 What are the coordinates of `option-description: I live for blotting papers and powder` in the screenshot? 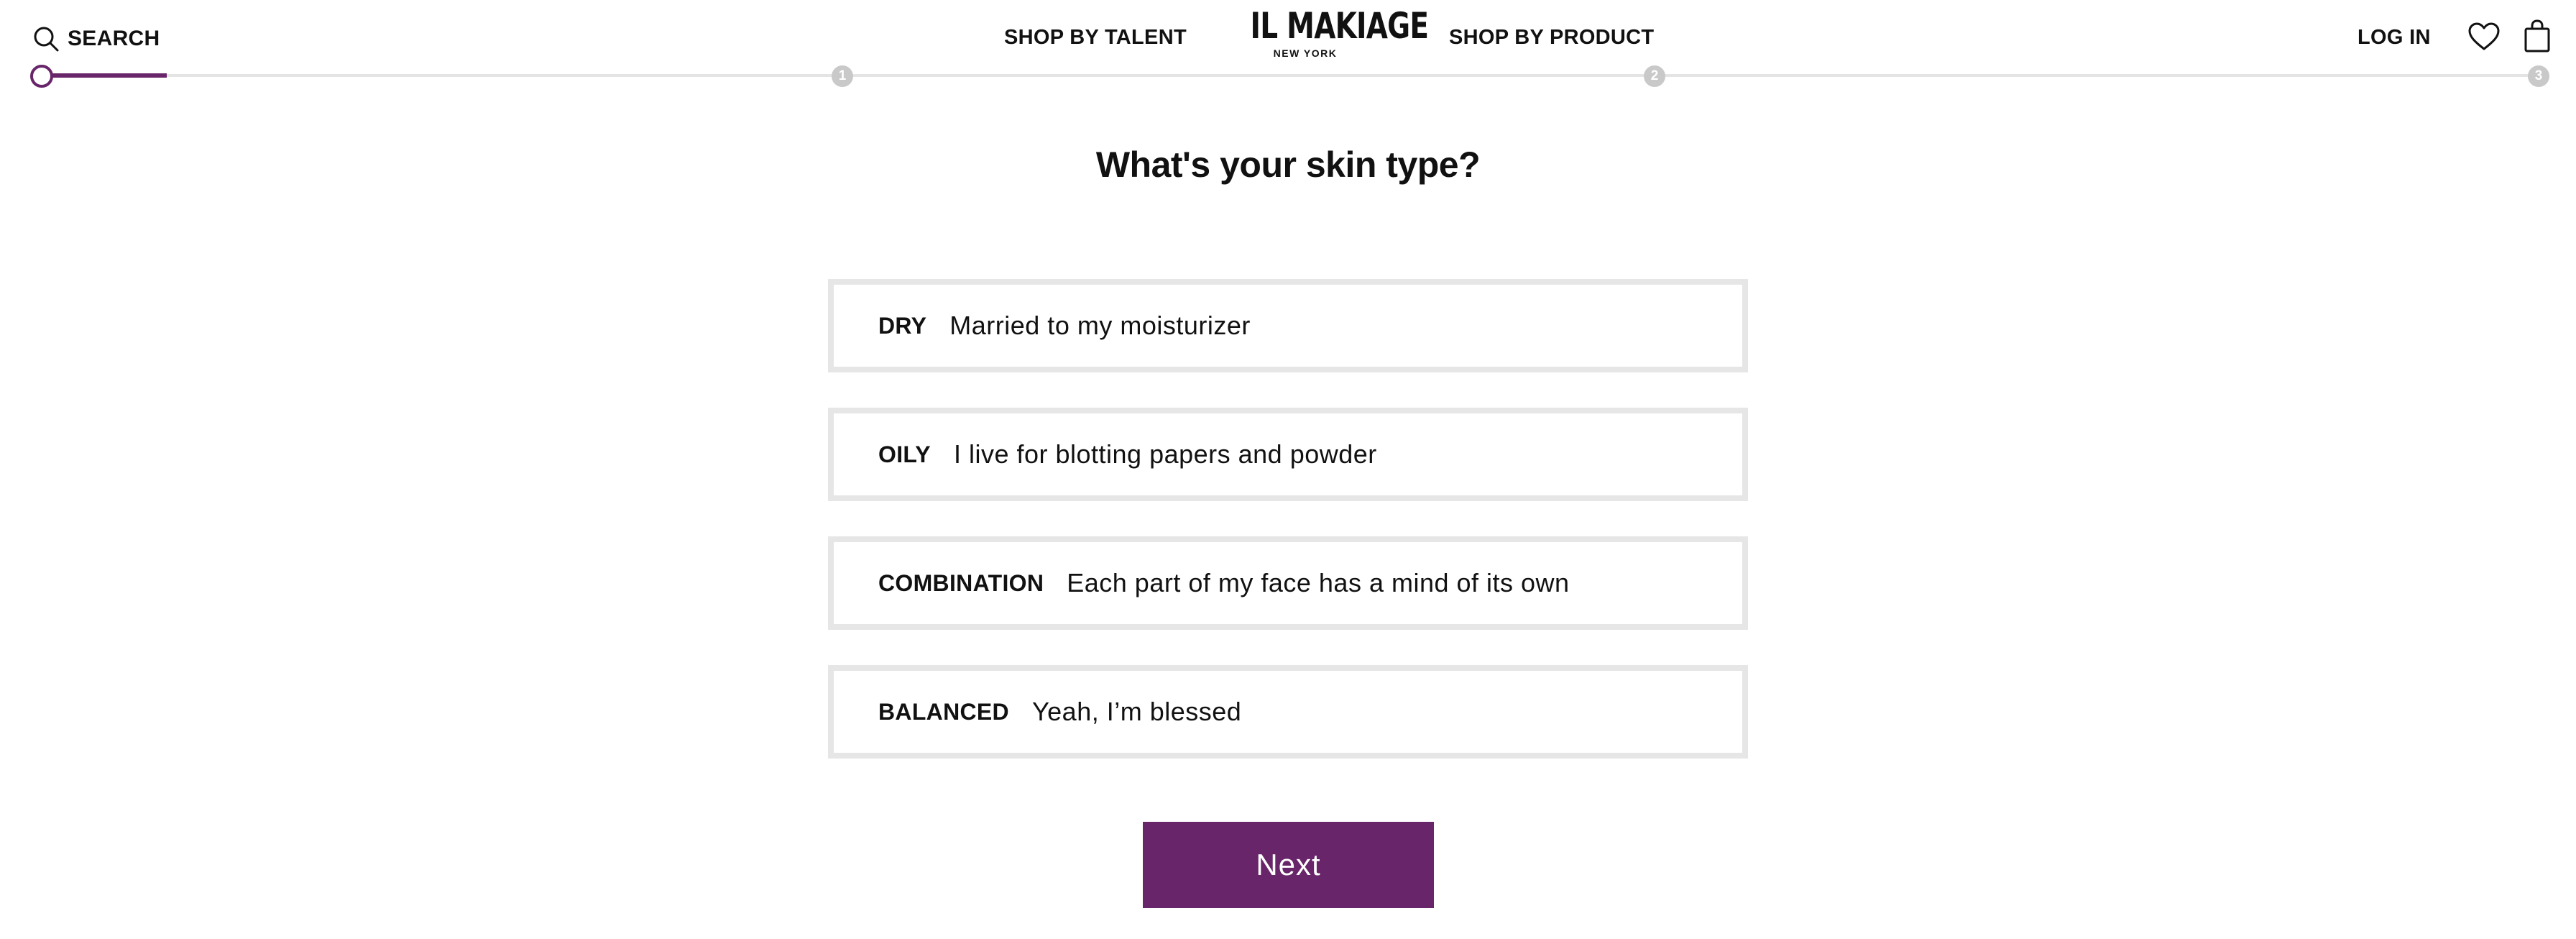 It's located at (1165, 454).